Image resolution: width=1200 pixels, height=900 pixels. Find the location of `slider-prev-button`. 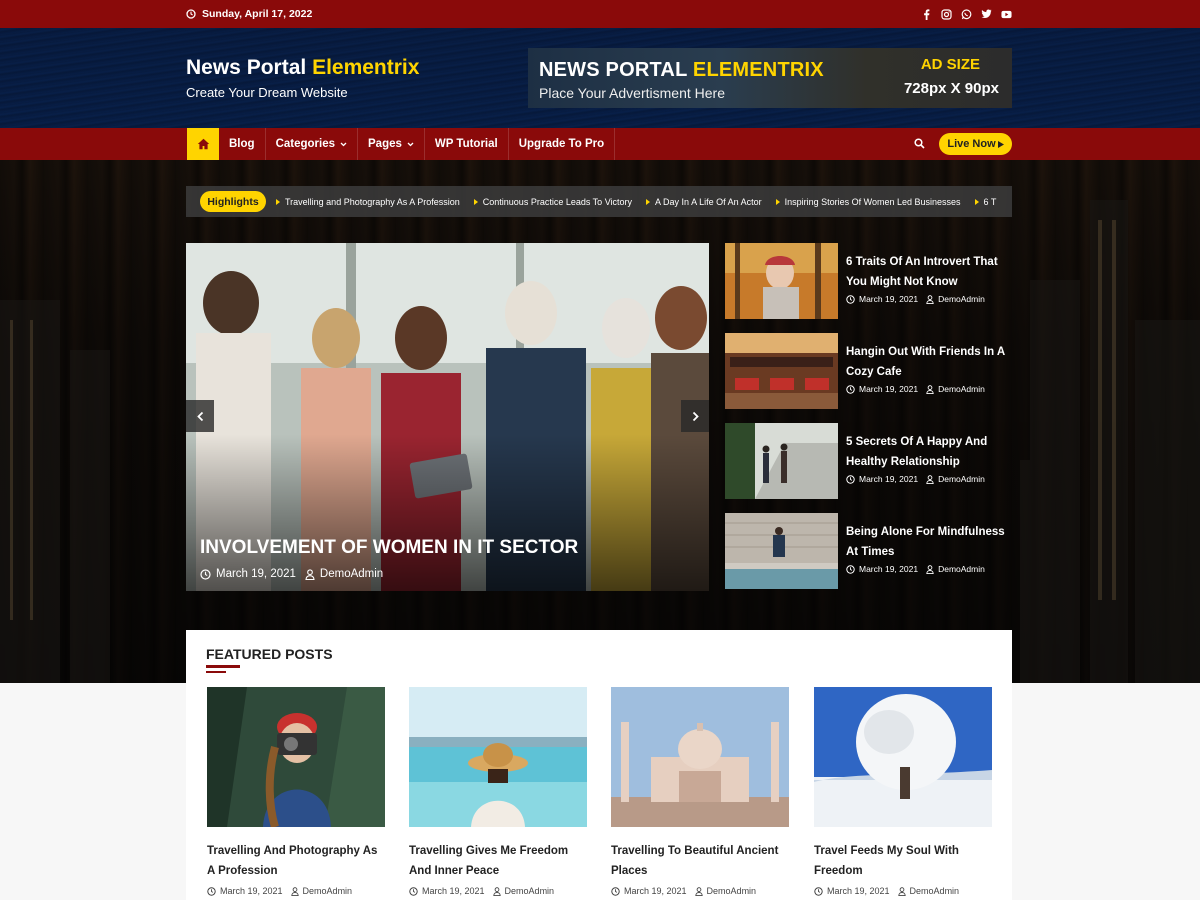

slider-prev-button is located at coordinates (200, 416).